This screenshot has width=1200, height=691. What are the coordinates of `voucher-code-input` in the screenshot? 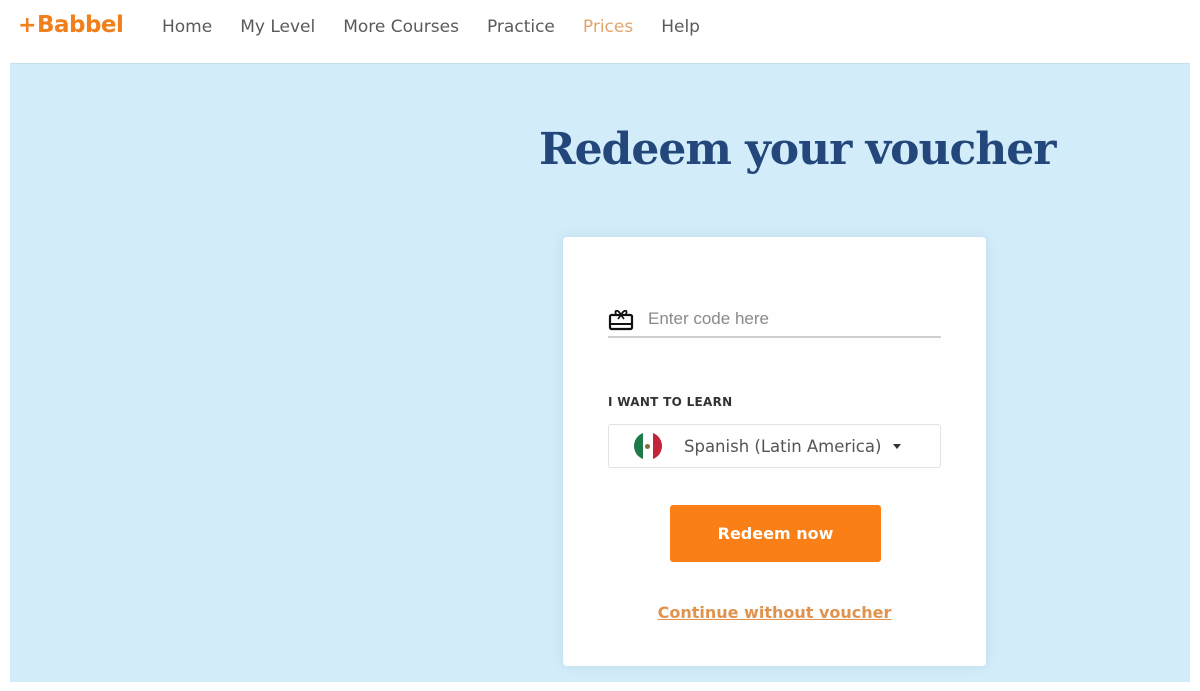 It's located at (788, 319).